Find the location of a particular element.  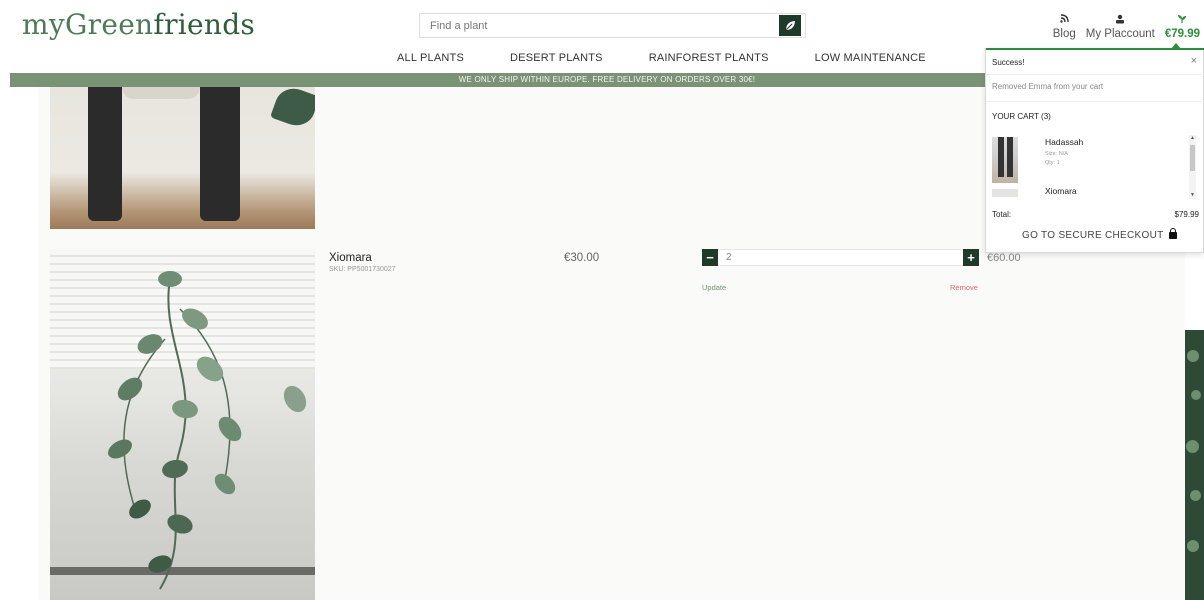

minus-icon: − is located at coordinates (710, 257).